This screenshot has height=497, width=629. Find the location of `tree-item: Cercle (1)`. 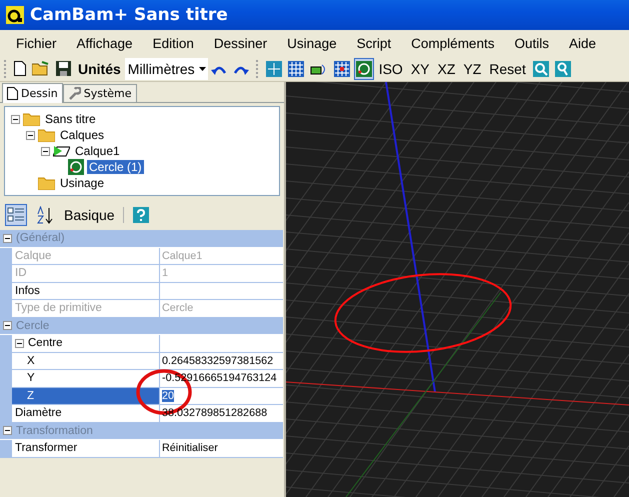

tree-item: Cercle (1) is located at coordinates (115, 167).